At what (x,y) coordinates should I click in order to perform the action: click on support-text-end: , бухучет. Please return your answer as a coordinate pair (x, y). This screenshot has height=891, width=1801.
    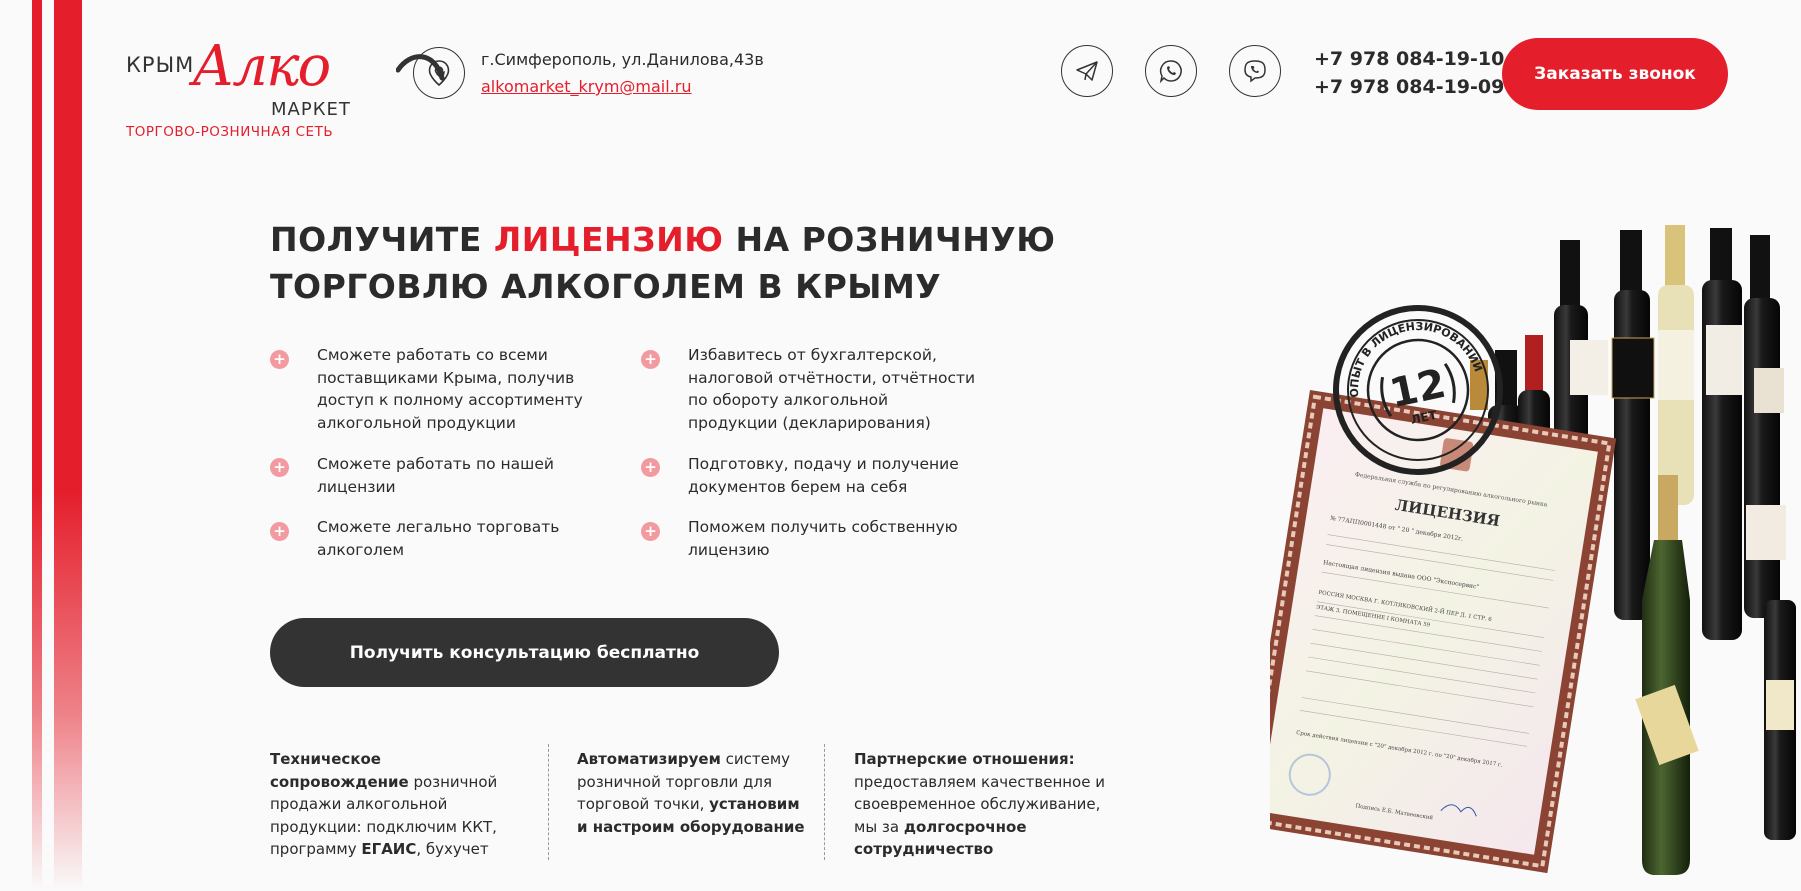
    Looking at the image, I should click on (452, 849).